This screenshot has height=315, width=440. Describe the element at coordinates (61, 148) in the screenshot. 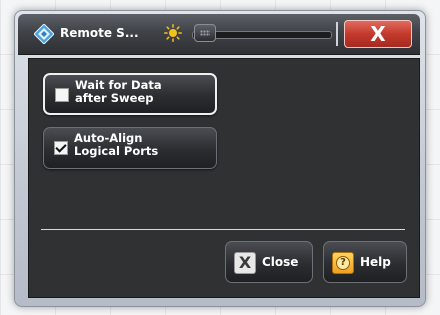

I see `auto-align-checkbox` at that location.